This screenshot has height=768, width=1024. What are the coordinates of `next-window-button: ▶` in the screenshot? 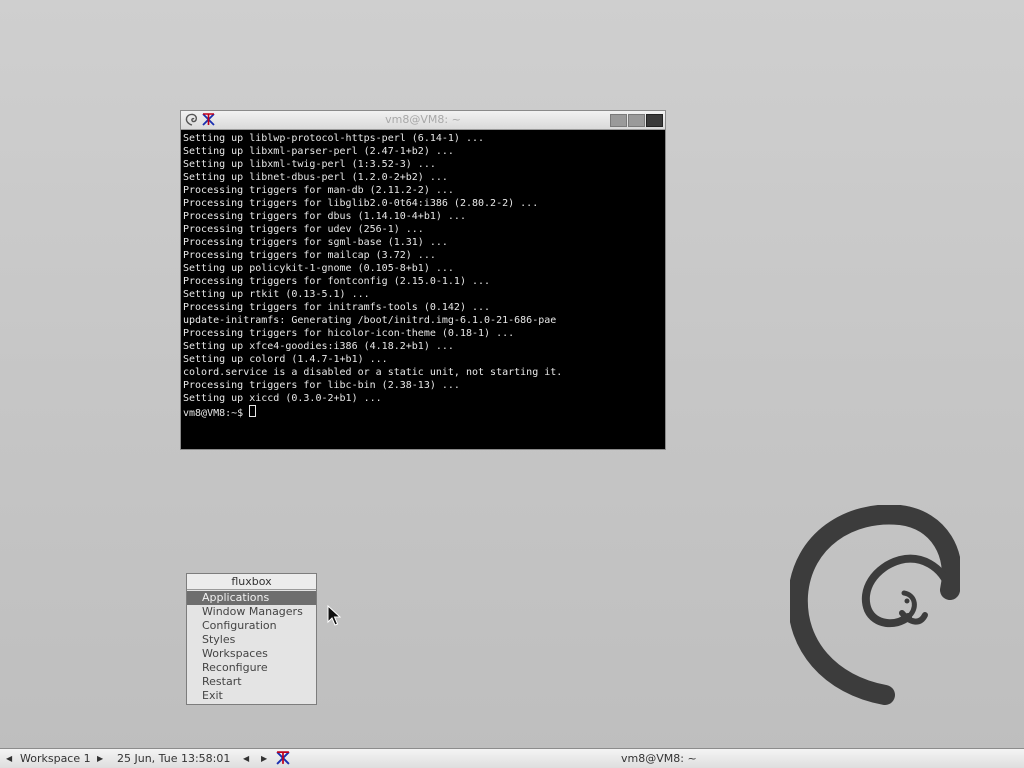 It's located at (264, 758).